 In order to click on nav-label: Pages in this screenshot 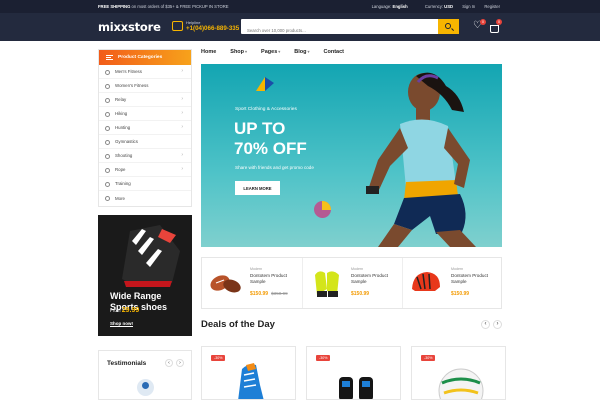, I will do `click(269, 52)`.